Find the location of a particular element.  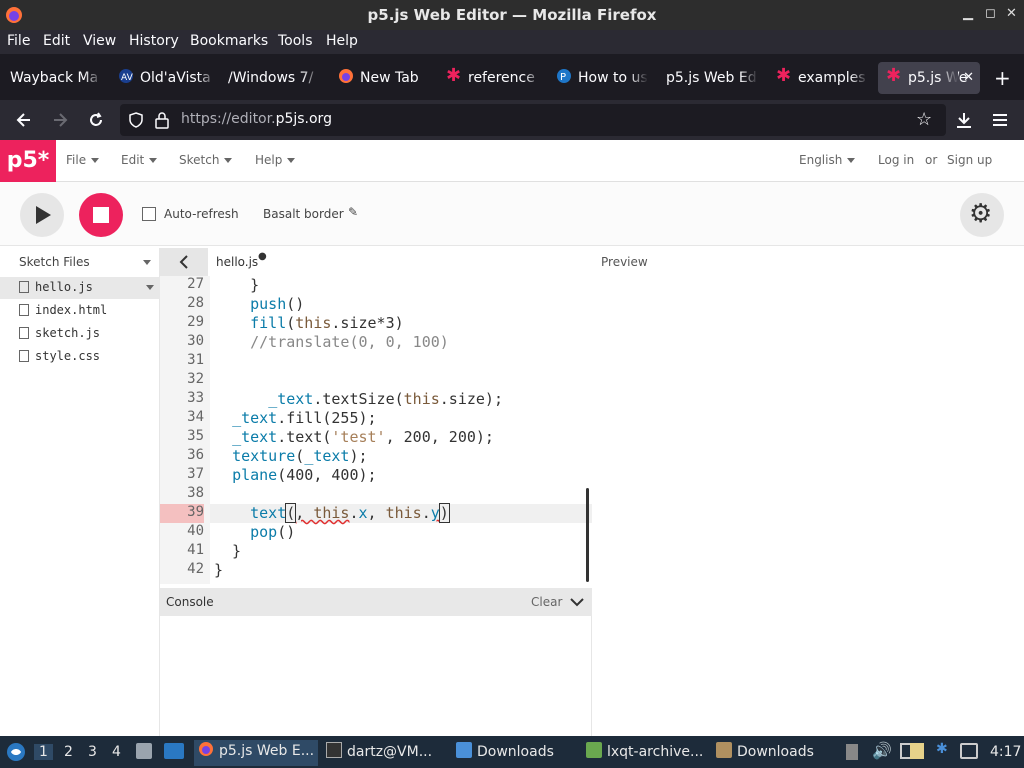

file-manager-launcher-icon is located at coordinates (144, 751).